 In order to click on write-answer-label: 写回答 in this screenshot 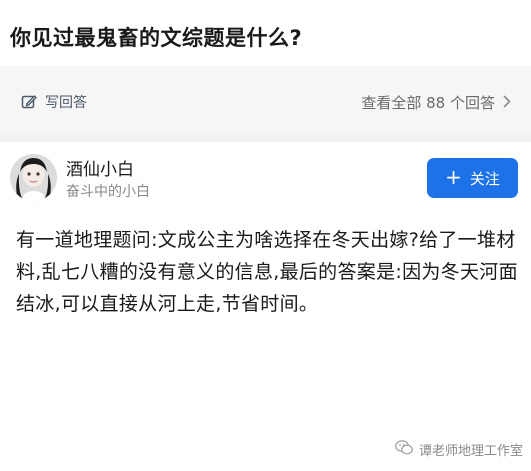, I will do `click(66, 103)`.